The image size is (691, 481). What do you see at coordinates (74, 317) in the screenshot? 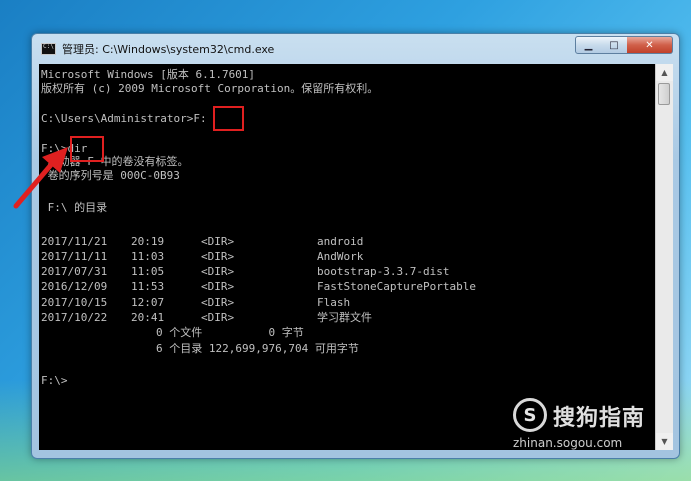
I see `entry-date: 2017/10/22` at bounding box center [74, 317].